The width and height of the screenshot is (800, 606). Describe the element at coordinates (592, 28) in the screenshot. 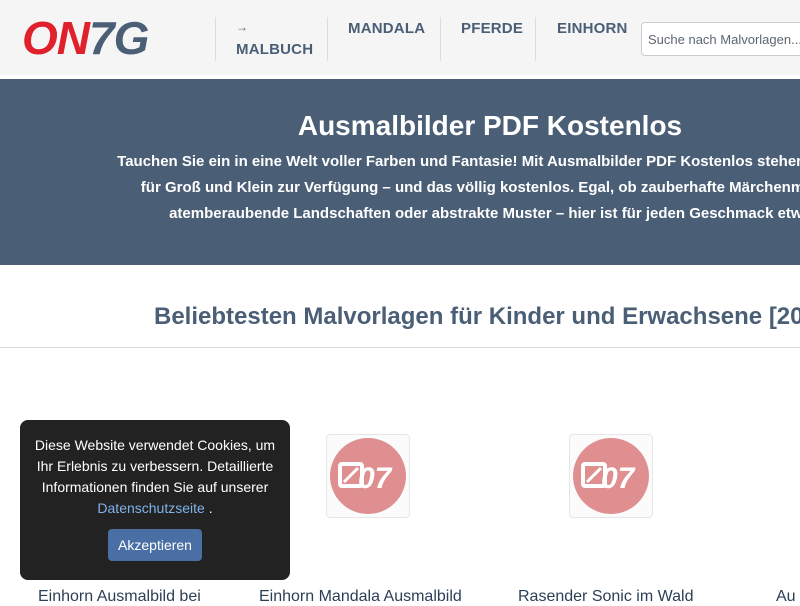

I see `nav-item-einhorn: EINHORN` at that location.